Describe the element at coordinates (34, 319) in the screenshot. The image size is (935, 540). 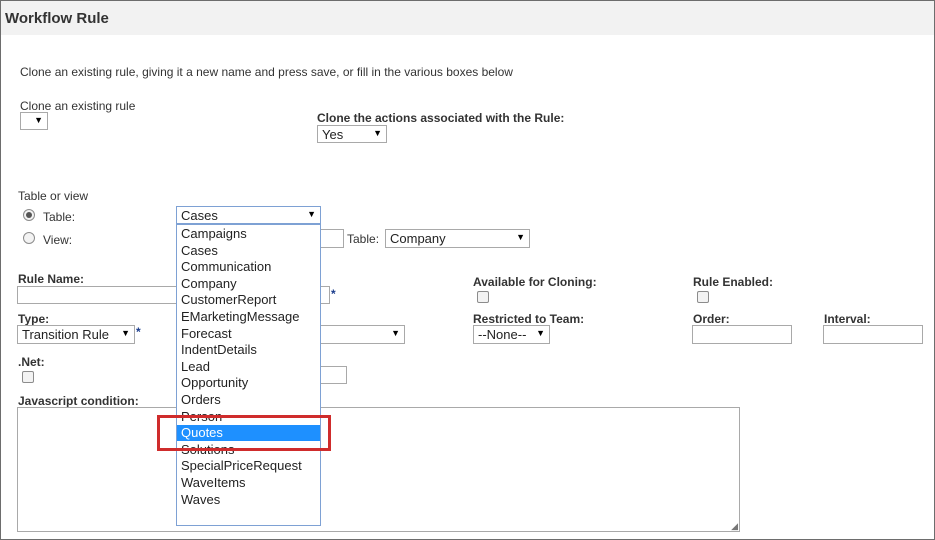
I see `type-label: Type:` at that location.